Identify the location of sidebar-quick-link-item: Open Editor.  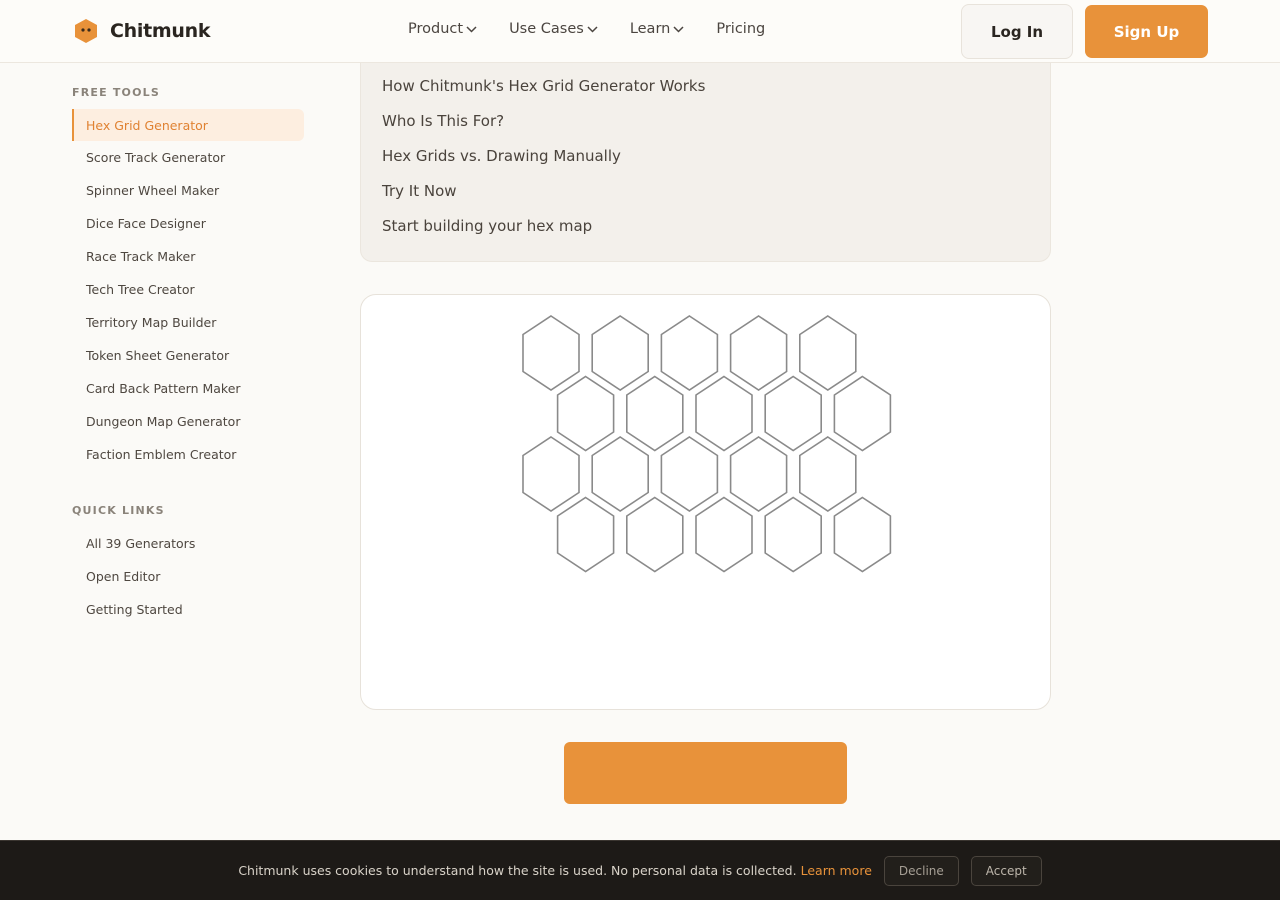
(188, 576).